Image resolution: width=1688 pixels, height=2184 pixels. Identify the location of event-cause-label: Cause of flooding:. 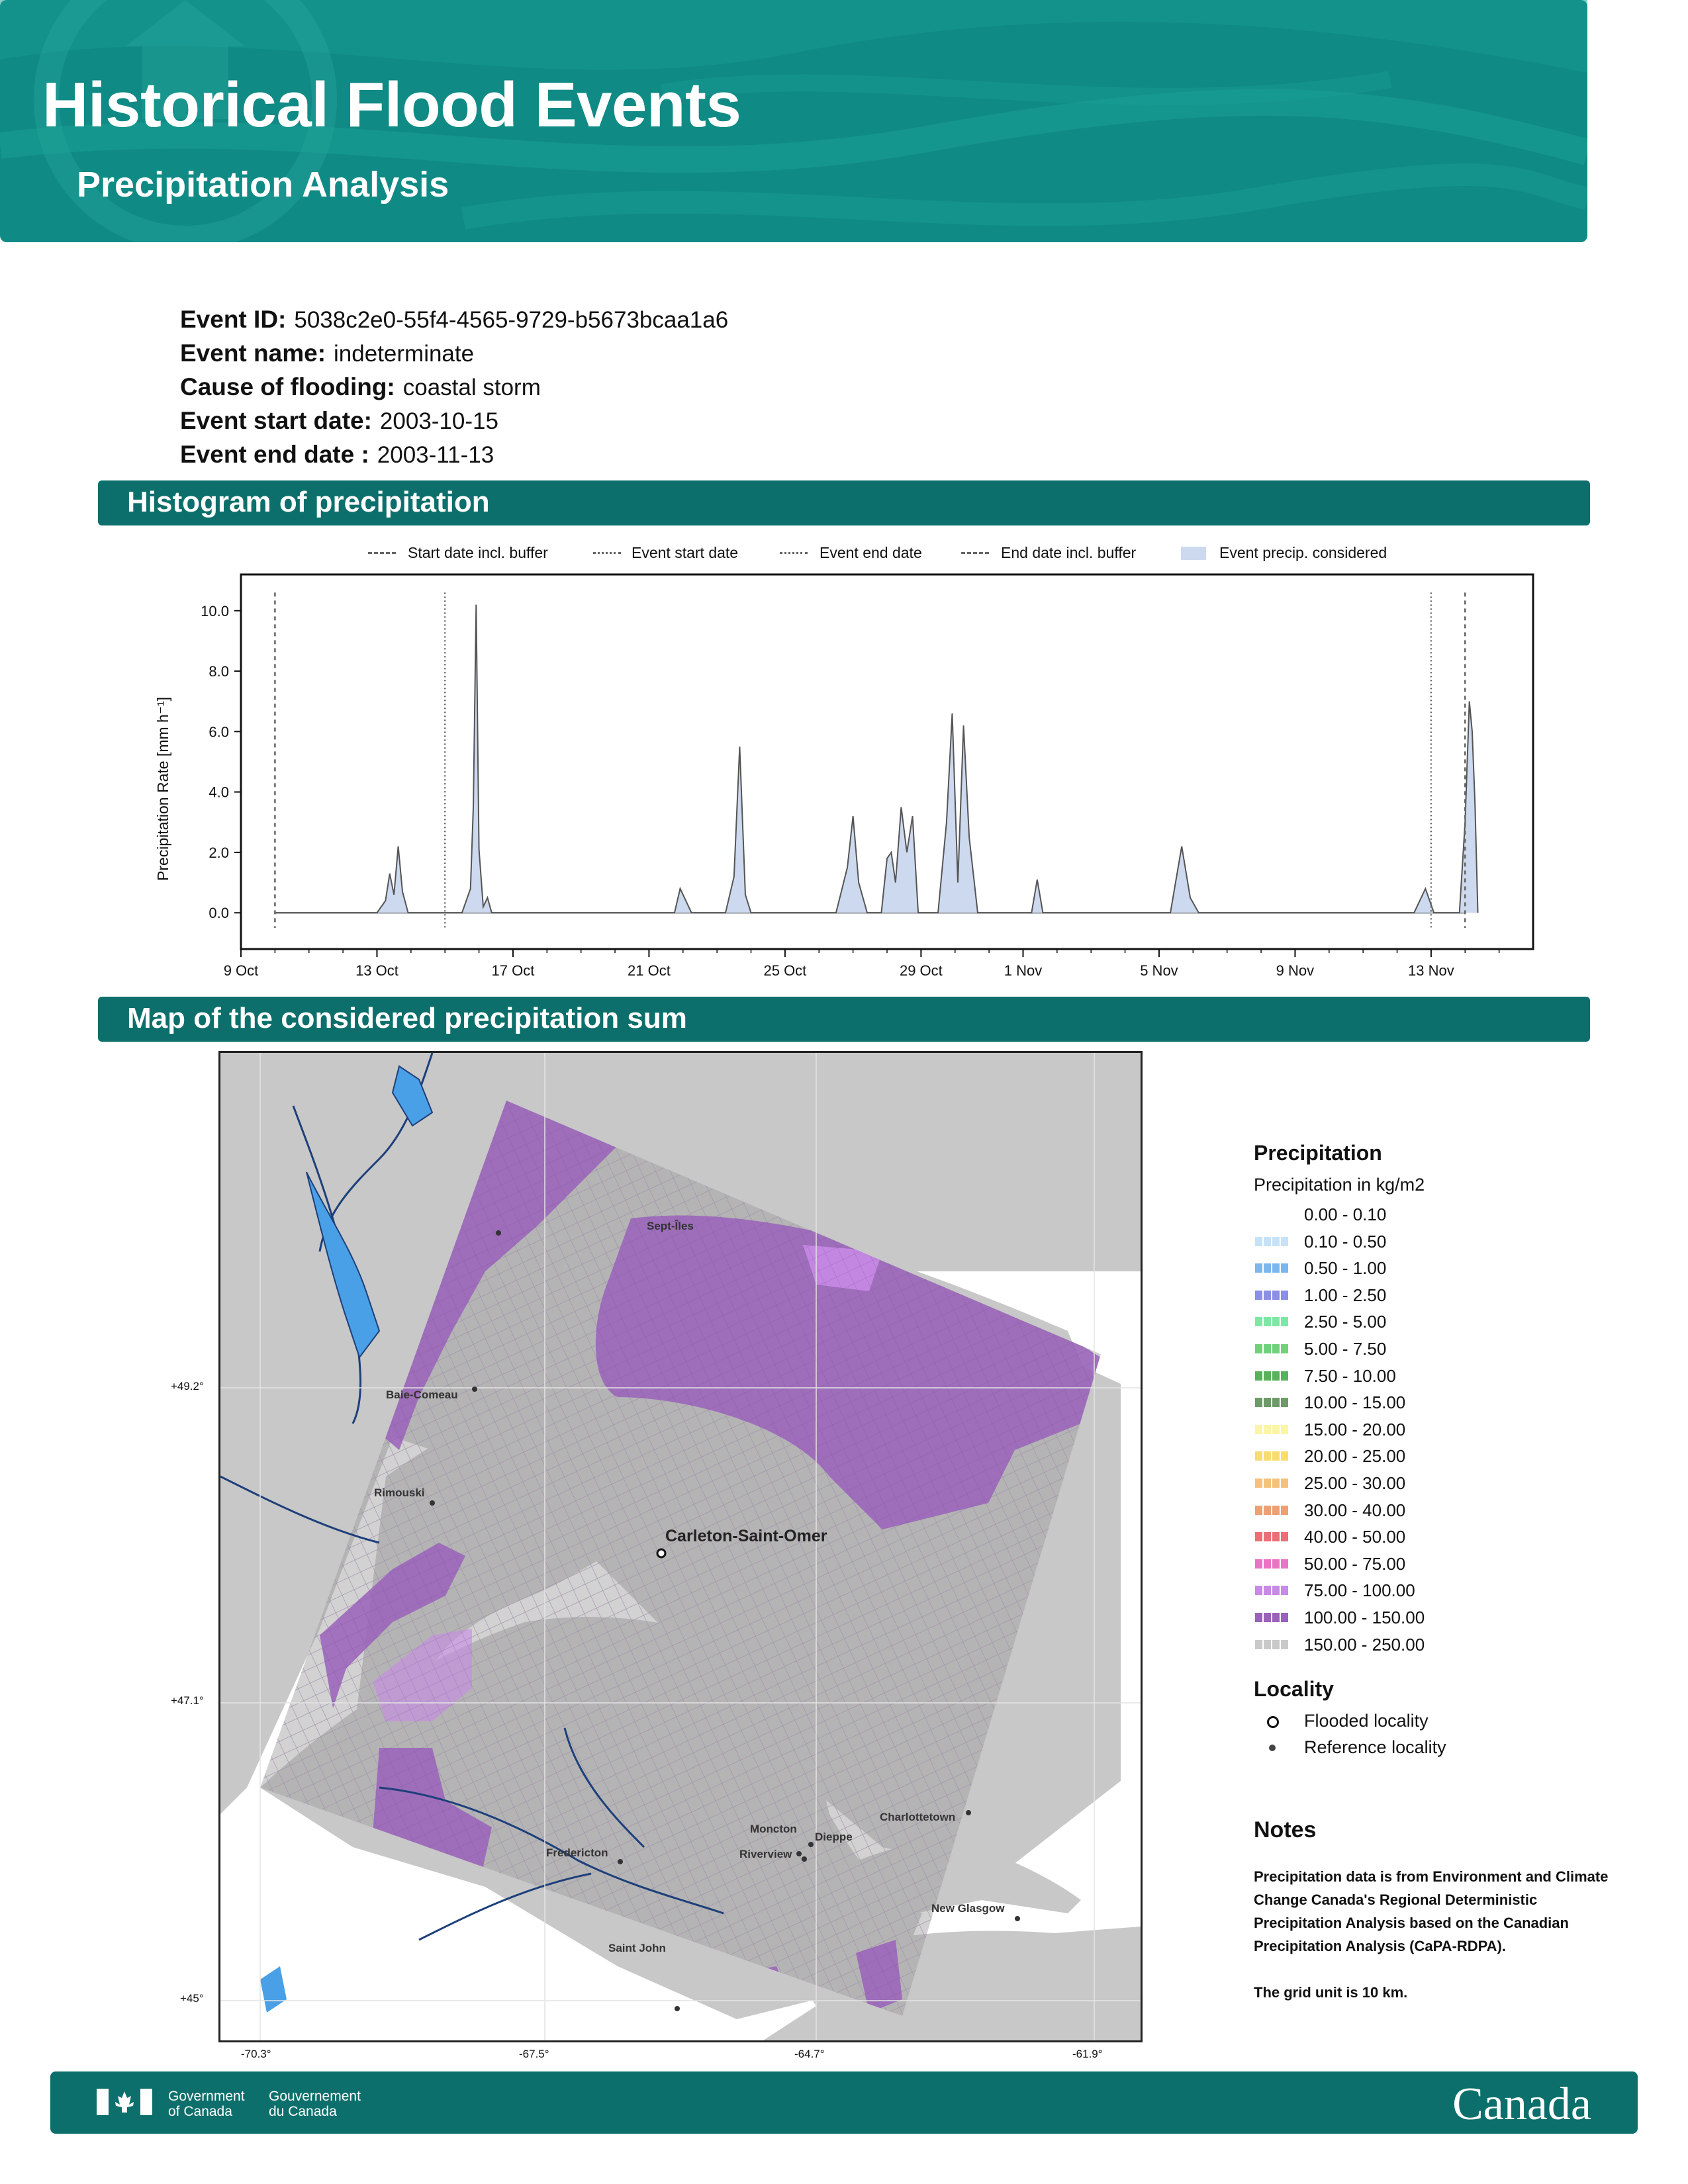
(287, 387).